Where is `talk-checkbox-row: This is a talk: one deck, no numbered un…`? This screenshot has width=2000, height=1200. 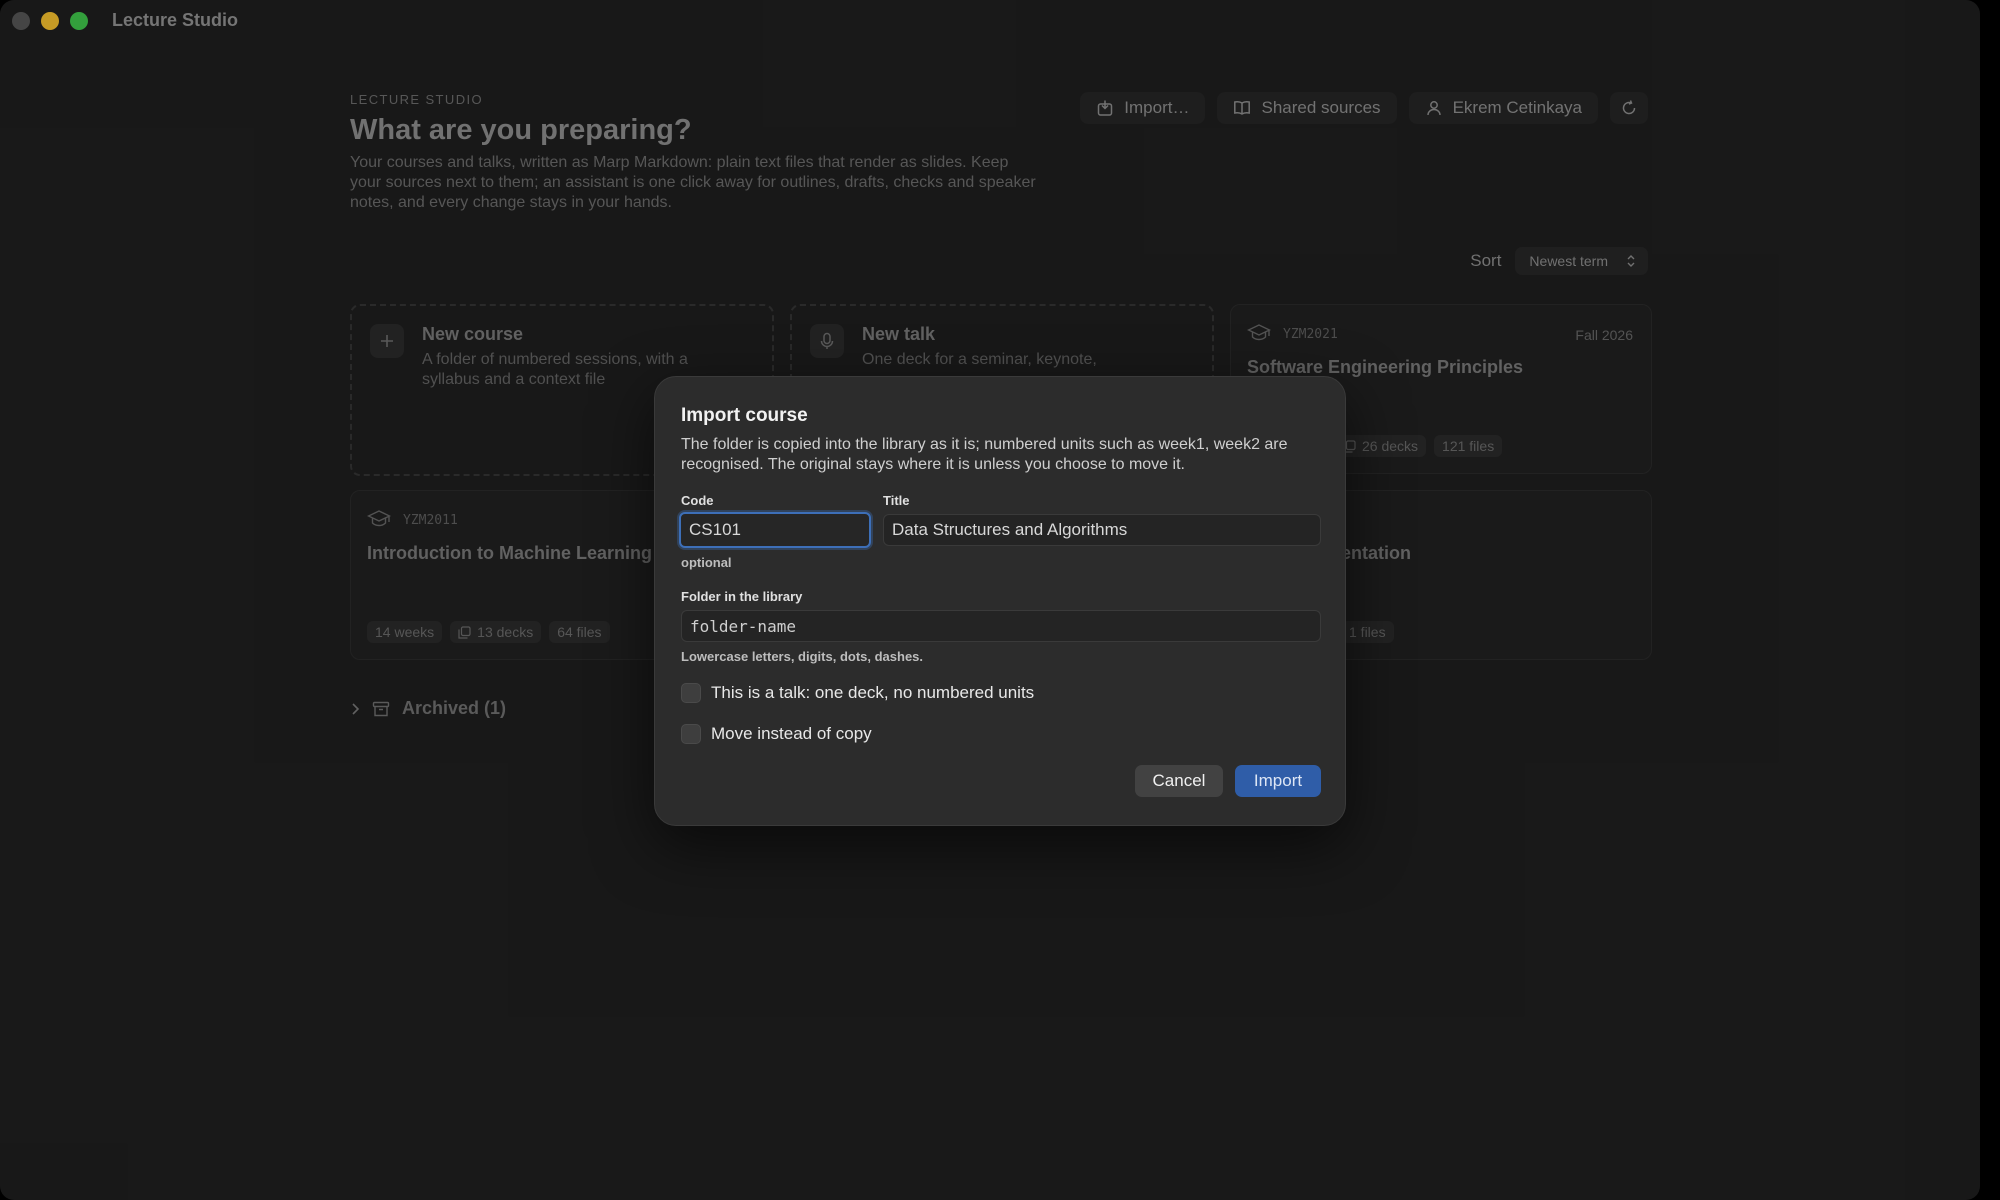 talk-checkbox-row: This is a talk: one deck, no numbered un… is located at coordinates (857, 693).